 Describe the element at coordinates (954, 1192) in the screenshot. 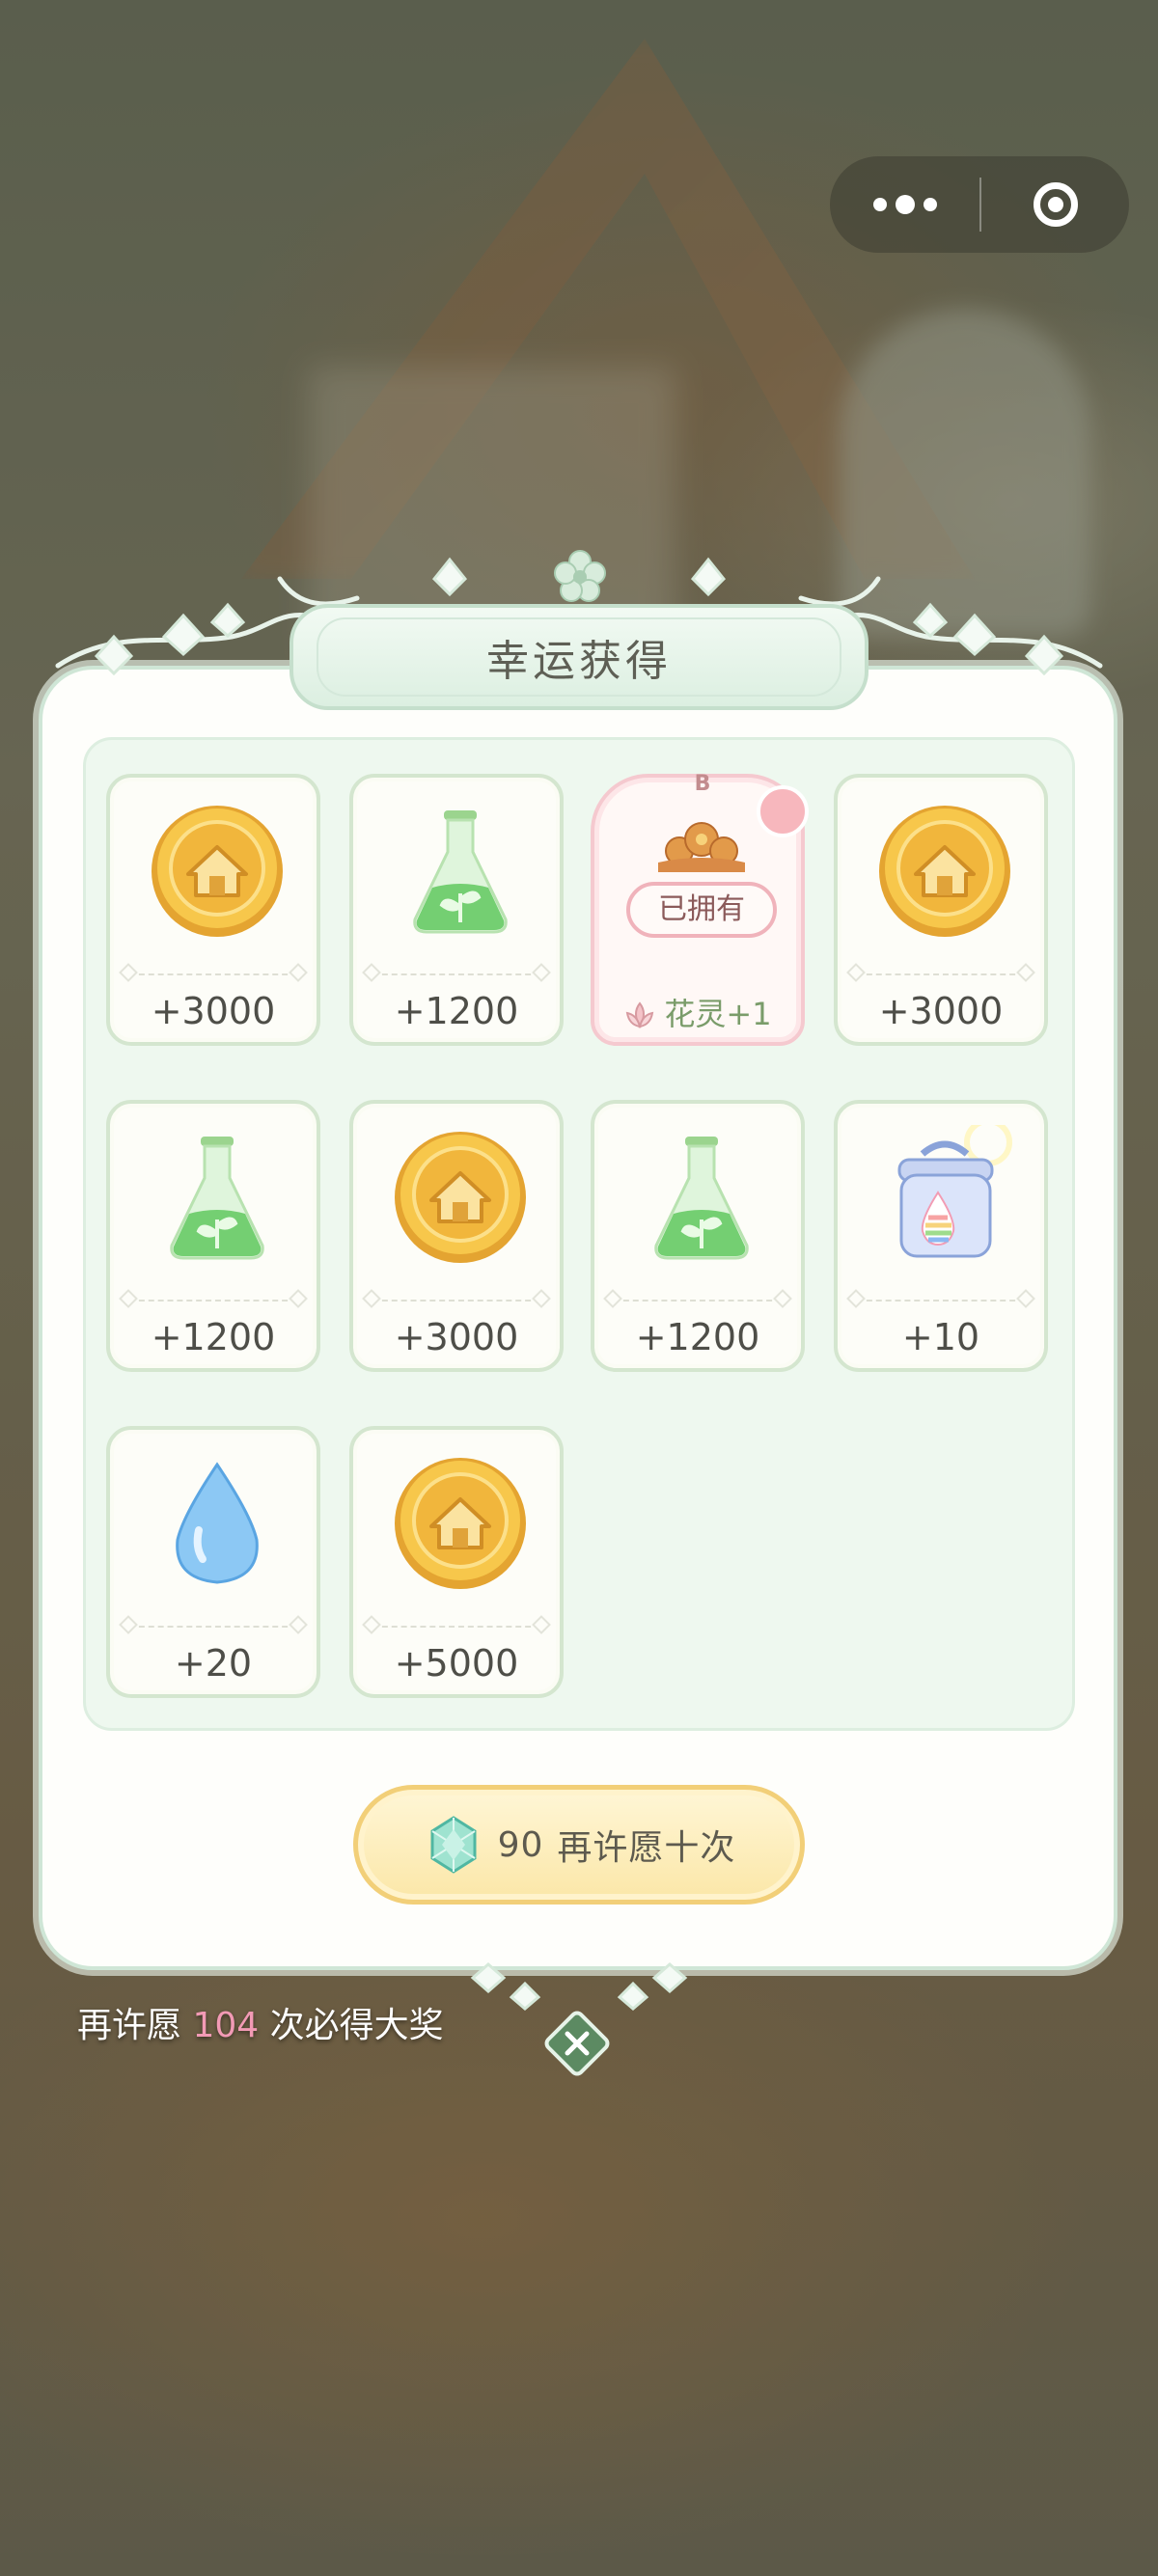

I see `rainbow-jar-icon` at that location.